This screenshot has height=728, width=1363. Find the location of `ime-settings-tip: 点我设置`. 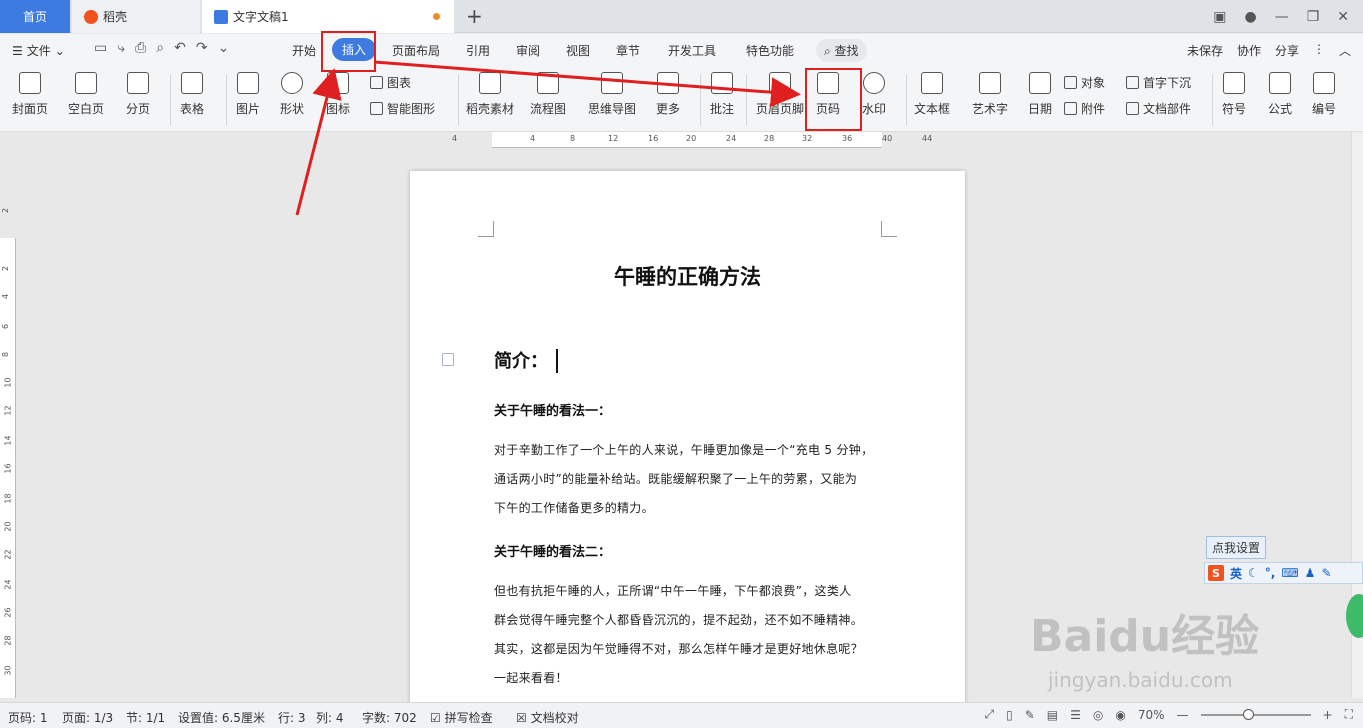

ime-settings-tip: 点我设置 is located at coordinates (1236, 547).